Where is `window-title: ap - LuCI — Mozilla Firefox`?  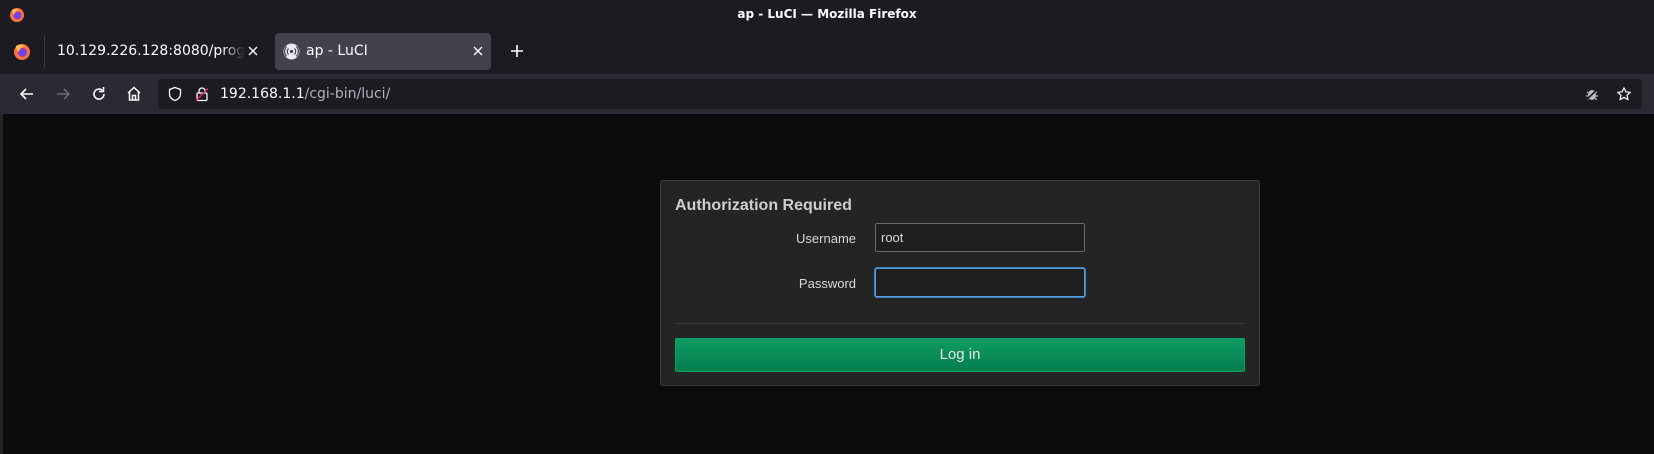 window-title: ap - LuCI — Mozilla Firefox is located at coordinates (827, 14).